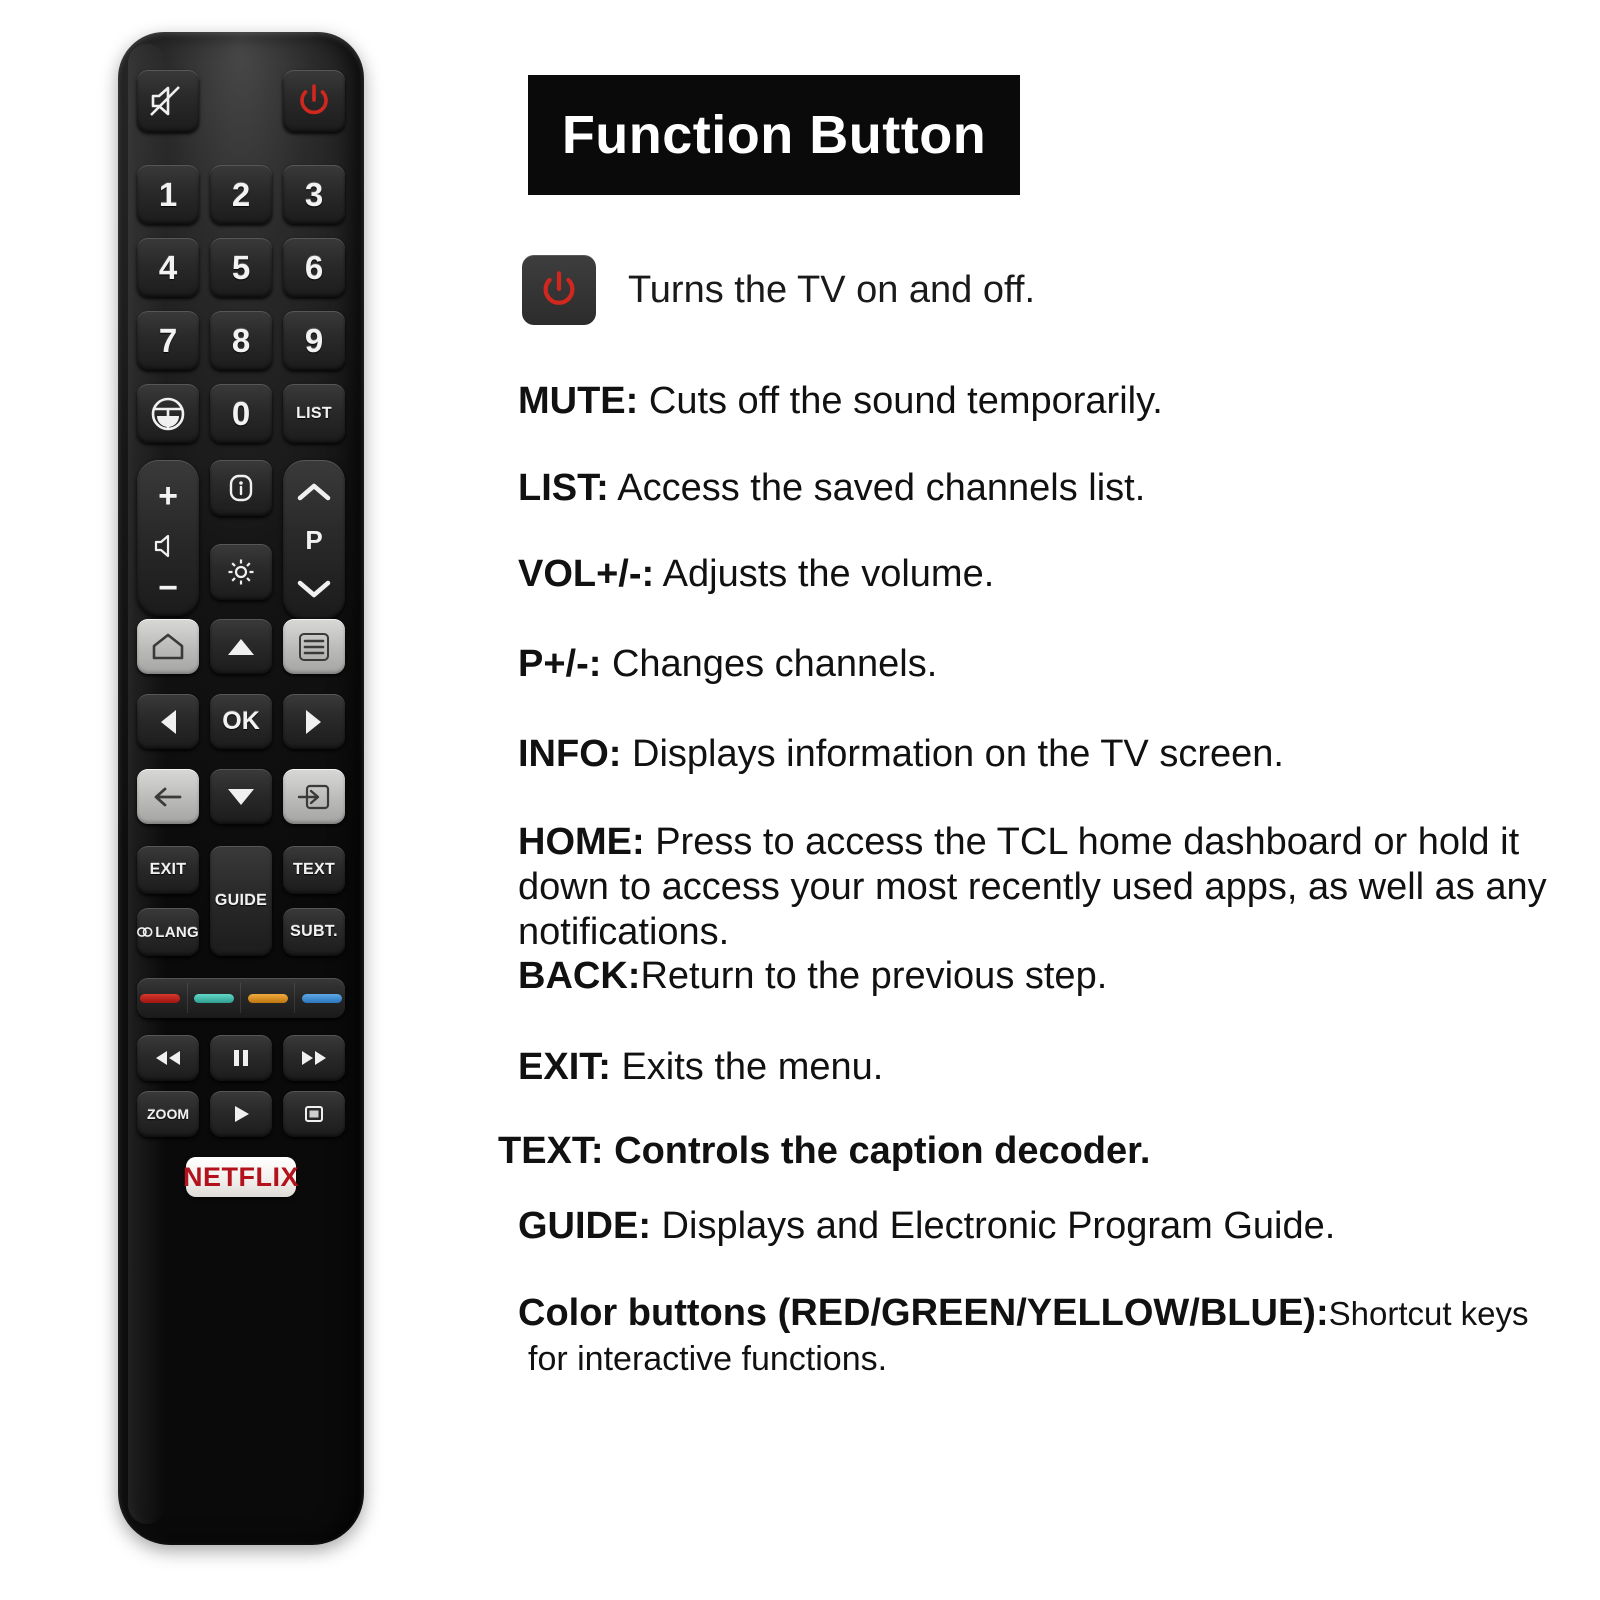  What do you see at coordinates (241, 901) in the screenshot?
I see `guide-button: GUIDE` at bounding box center [241, 901].